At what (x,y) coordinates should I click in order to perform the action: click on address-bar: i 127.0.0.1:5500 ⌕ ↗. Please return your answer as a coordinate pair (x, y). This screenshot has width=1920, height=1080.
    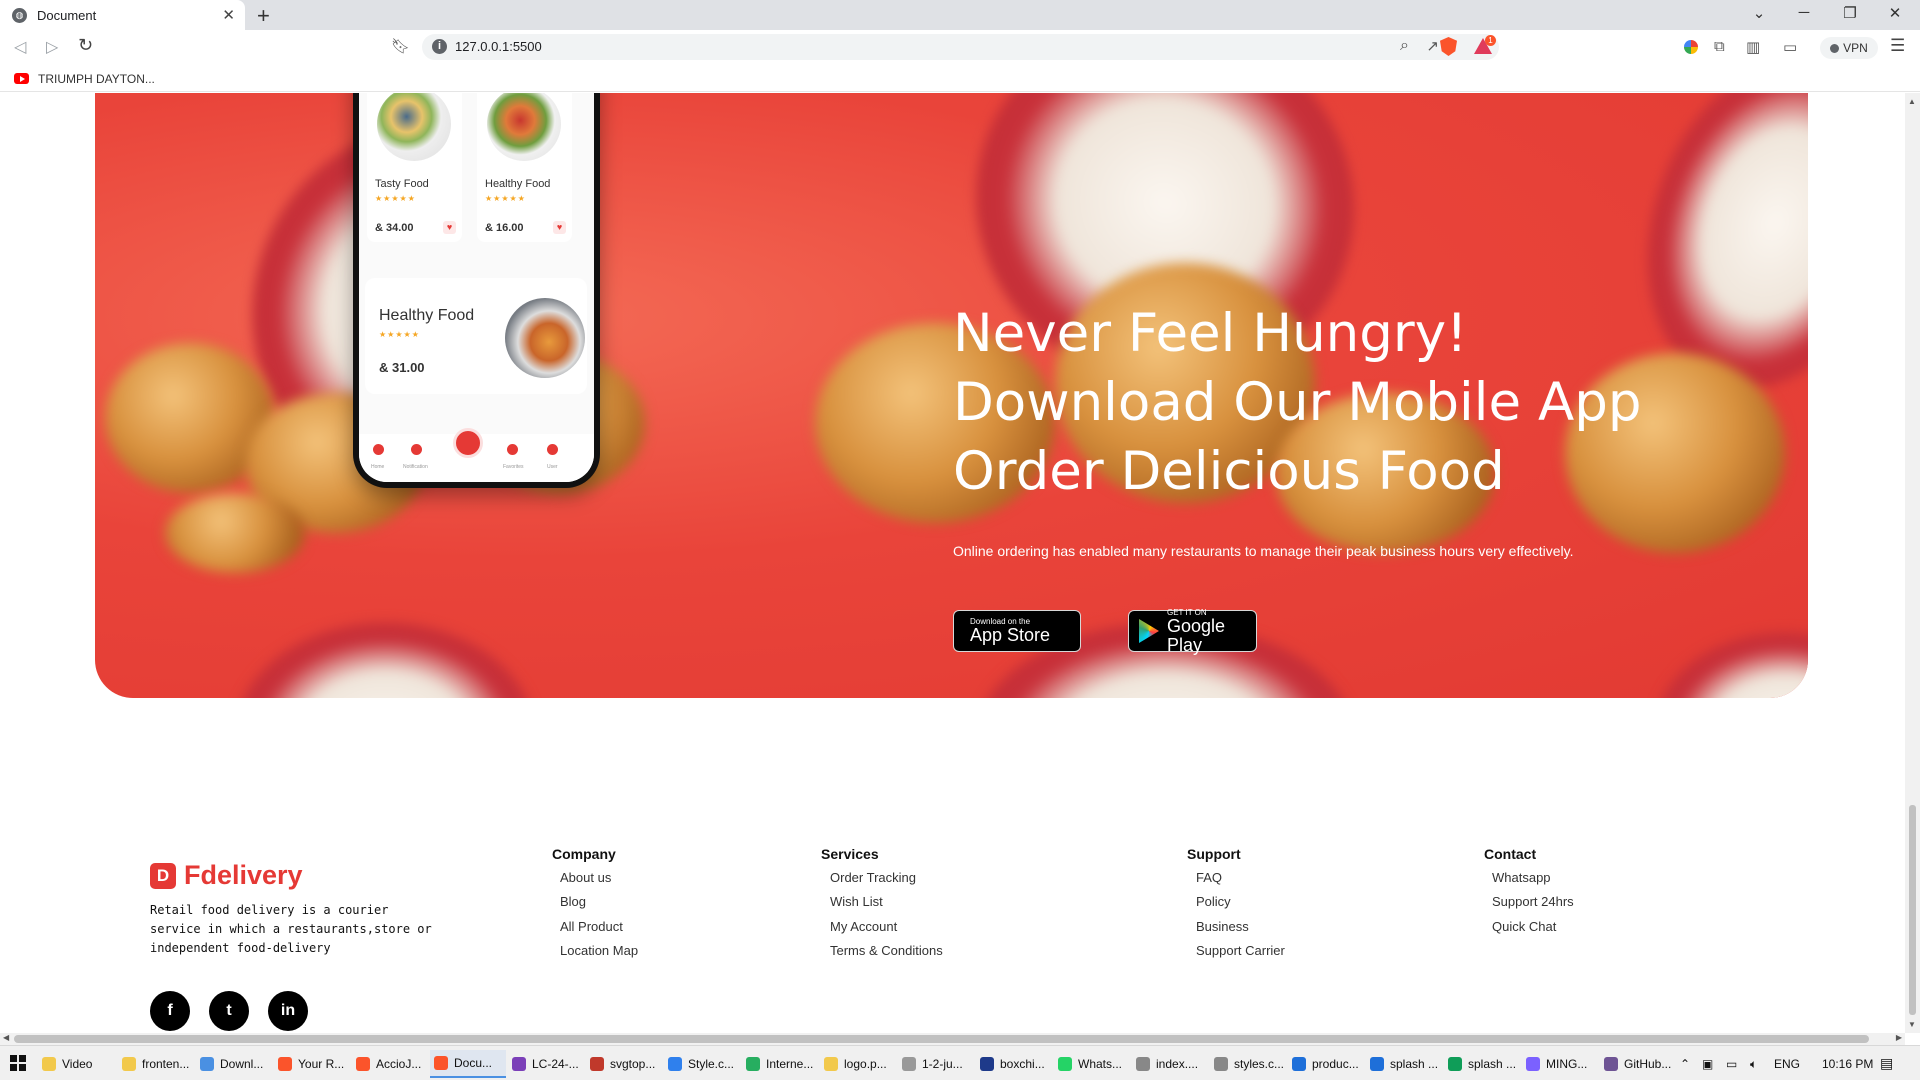
    Looking at the image, I should click on (960, 47).